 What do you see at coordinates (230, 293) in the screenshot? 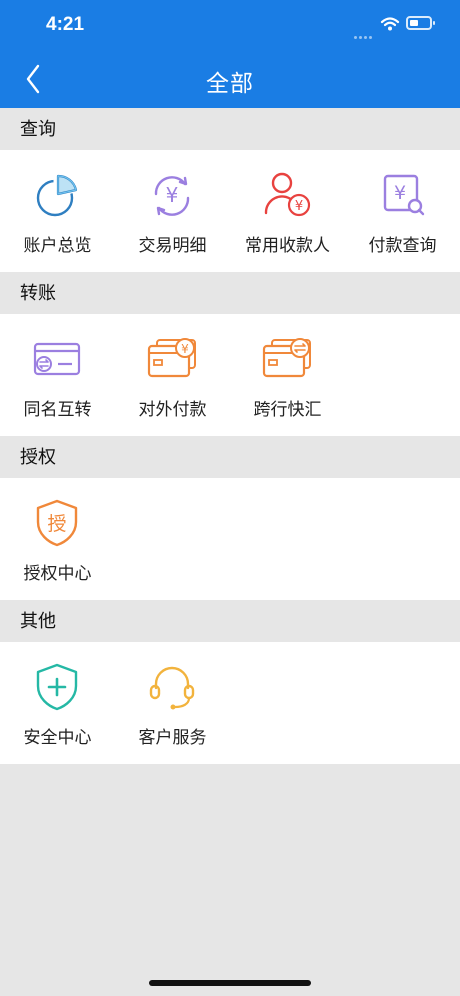
I see `section-header-transfer: 转账` at bounding box center [230, 293].